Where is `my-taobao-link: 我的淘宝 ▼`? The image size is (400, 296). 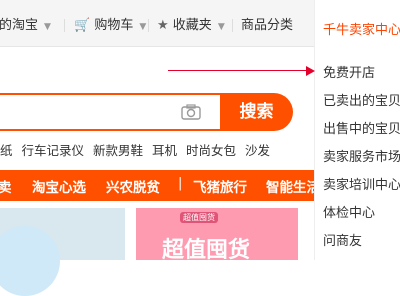 my-taobao-link: 我的淘宝 ▼ is located at coordinates (25, 26).